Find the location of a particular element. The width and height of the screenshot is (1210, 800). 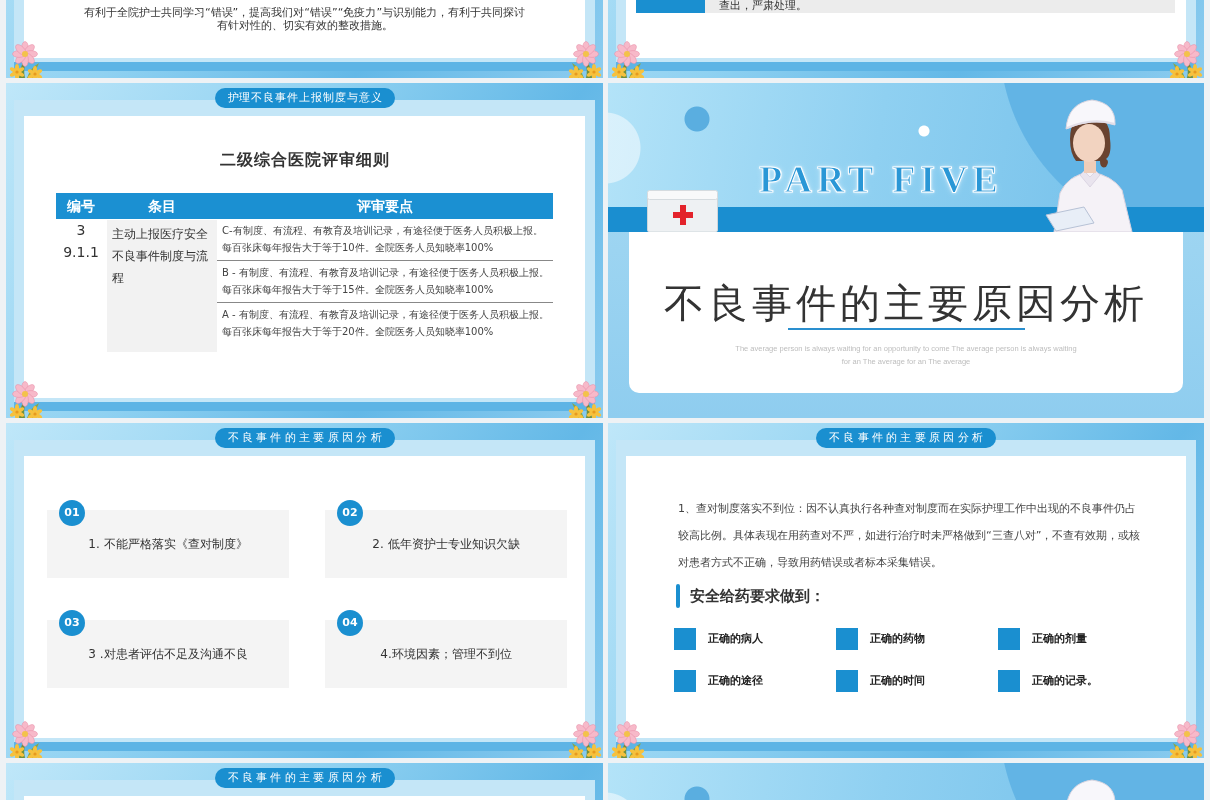

reason-text: 3 .对患者评估不足及沟通不良 is located at coordinates (168, 654).